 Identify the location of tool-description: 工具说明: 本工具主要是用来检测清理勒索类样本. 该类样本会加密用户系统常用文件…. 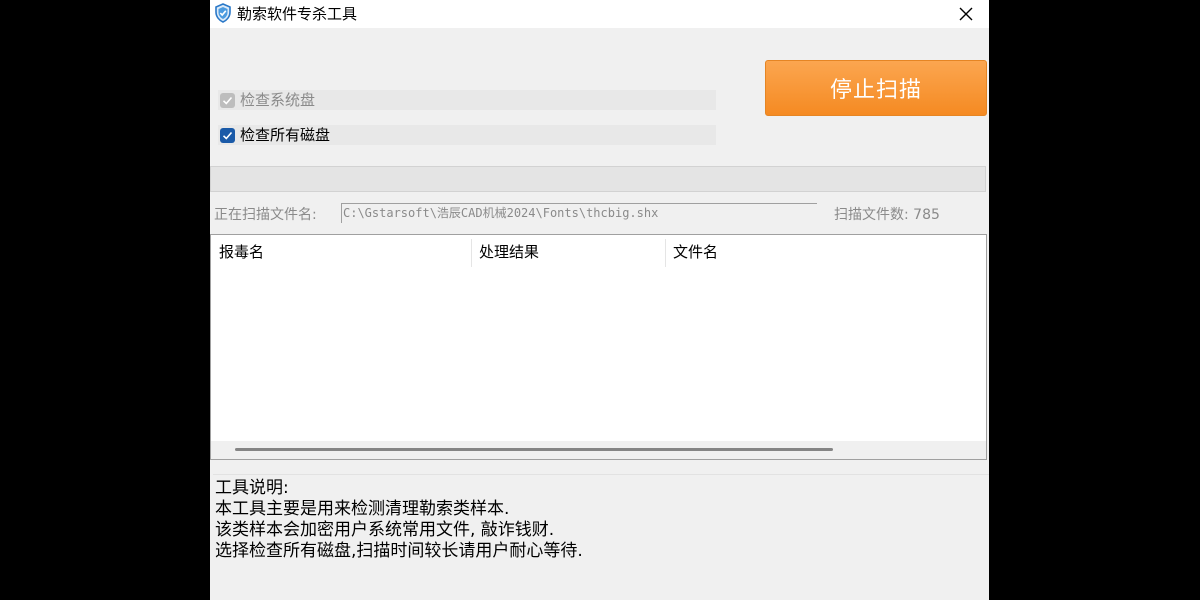
(601, 531).